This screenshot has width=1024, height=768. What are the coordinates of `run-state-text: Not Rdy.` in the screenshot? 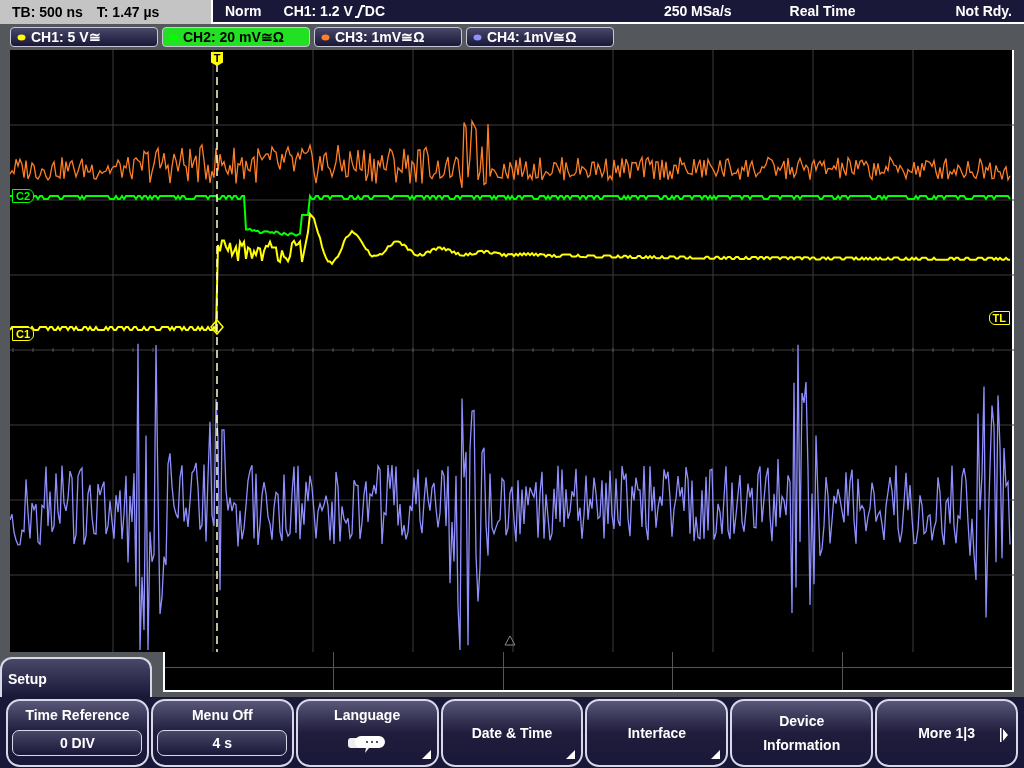 It's located at (983, 11).